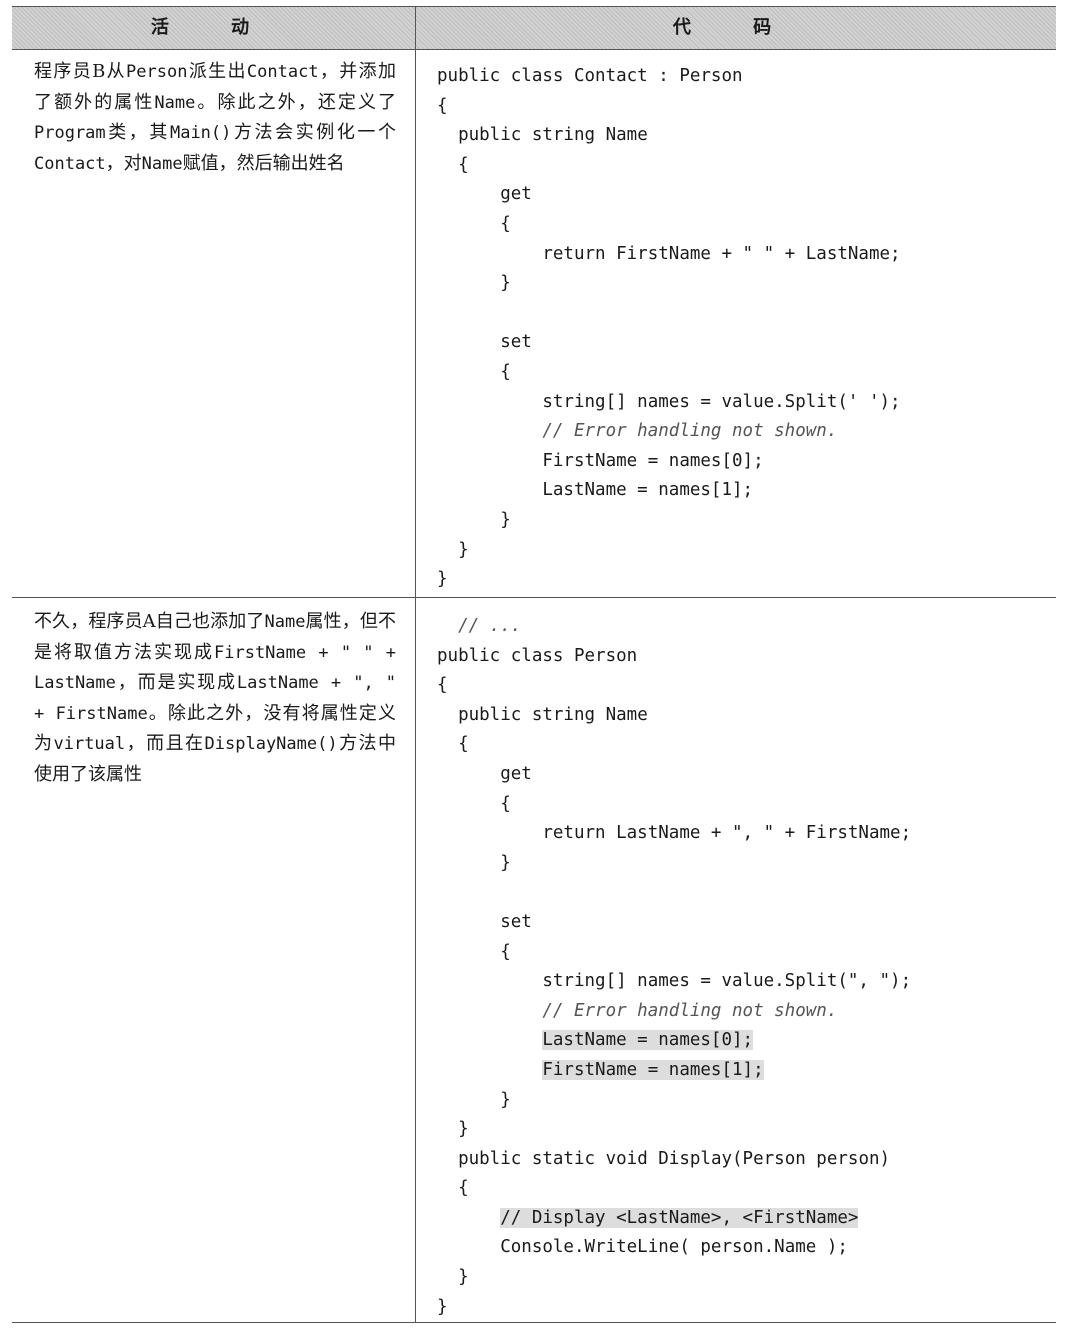 This screenshot has height=1339, width=1066. What do you see at coordinates (123, 163) in the screenshot?
I see `text-segment: ，对` at bounding box center [123, 163].